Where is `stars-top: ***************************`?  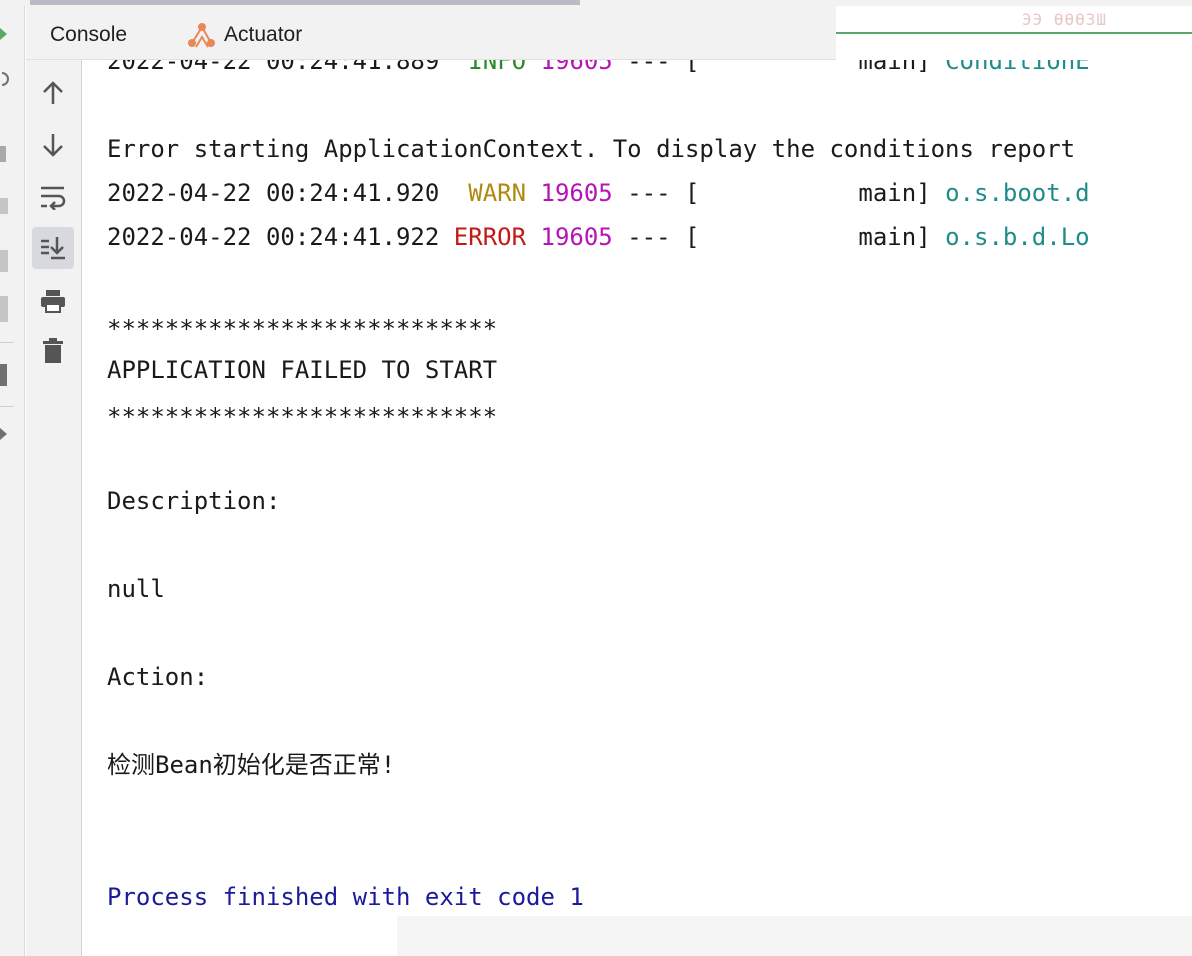
stars-top: *************************** is located at coordinates (302, 329).